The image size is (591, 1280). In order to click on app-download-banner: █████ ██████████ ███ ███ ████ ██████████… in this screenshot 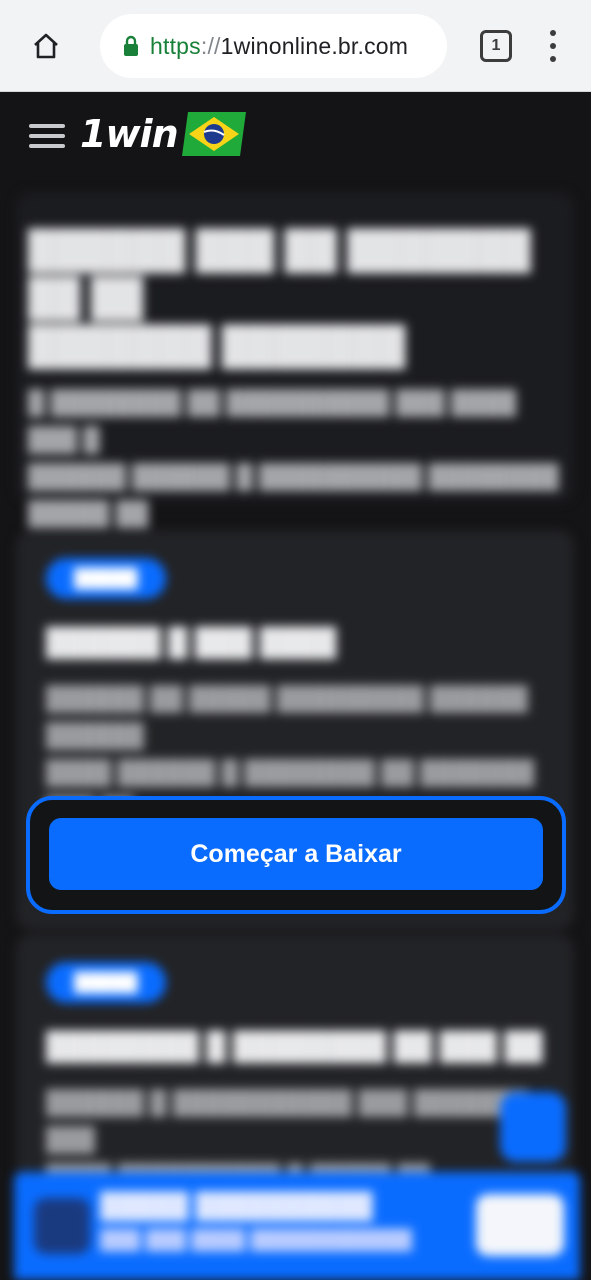, I will do `click(297, 1226)`.